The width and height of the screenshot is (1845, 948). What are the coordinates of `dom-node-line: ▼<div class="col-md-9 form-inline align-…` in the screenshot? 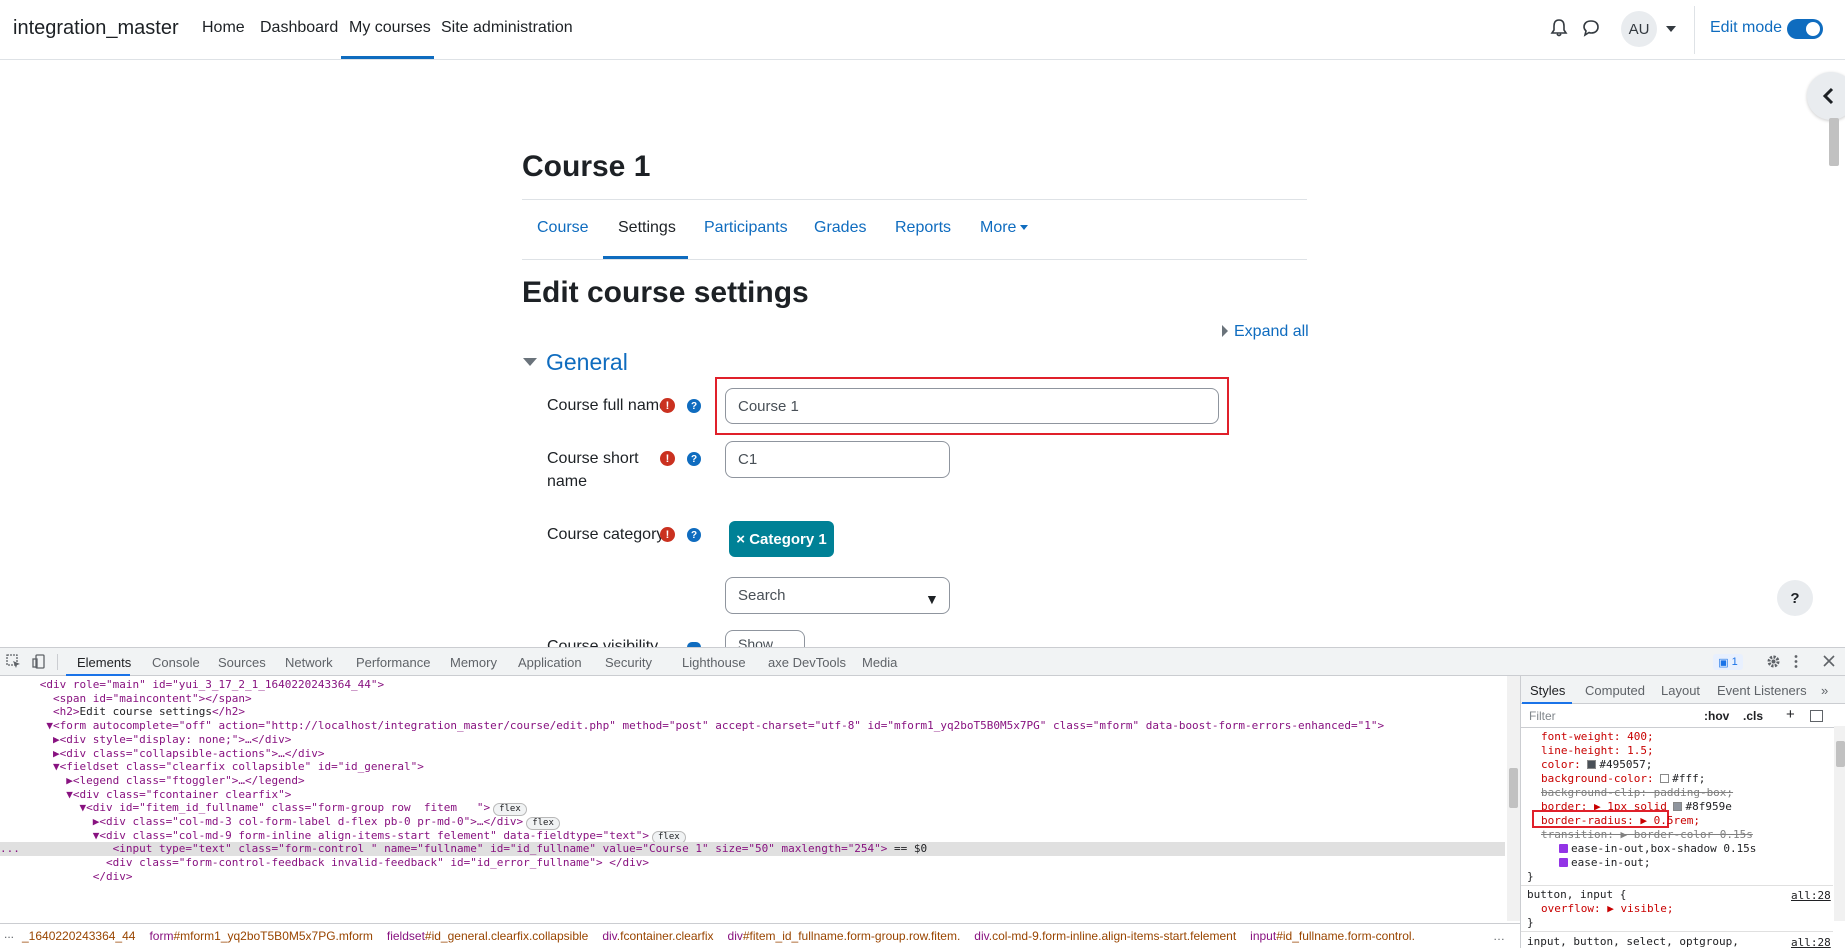 It's located at (752, 836).